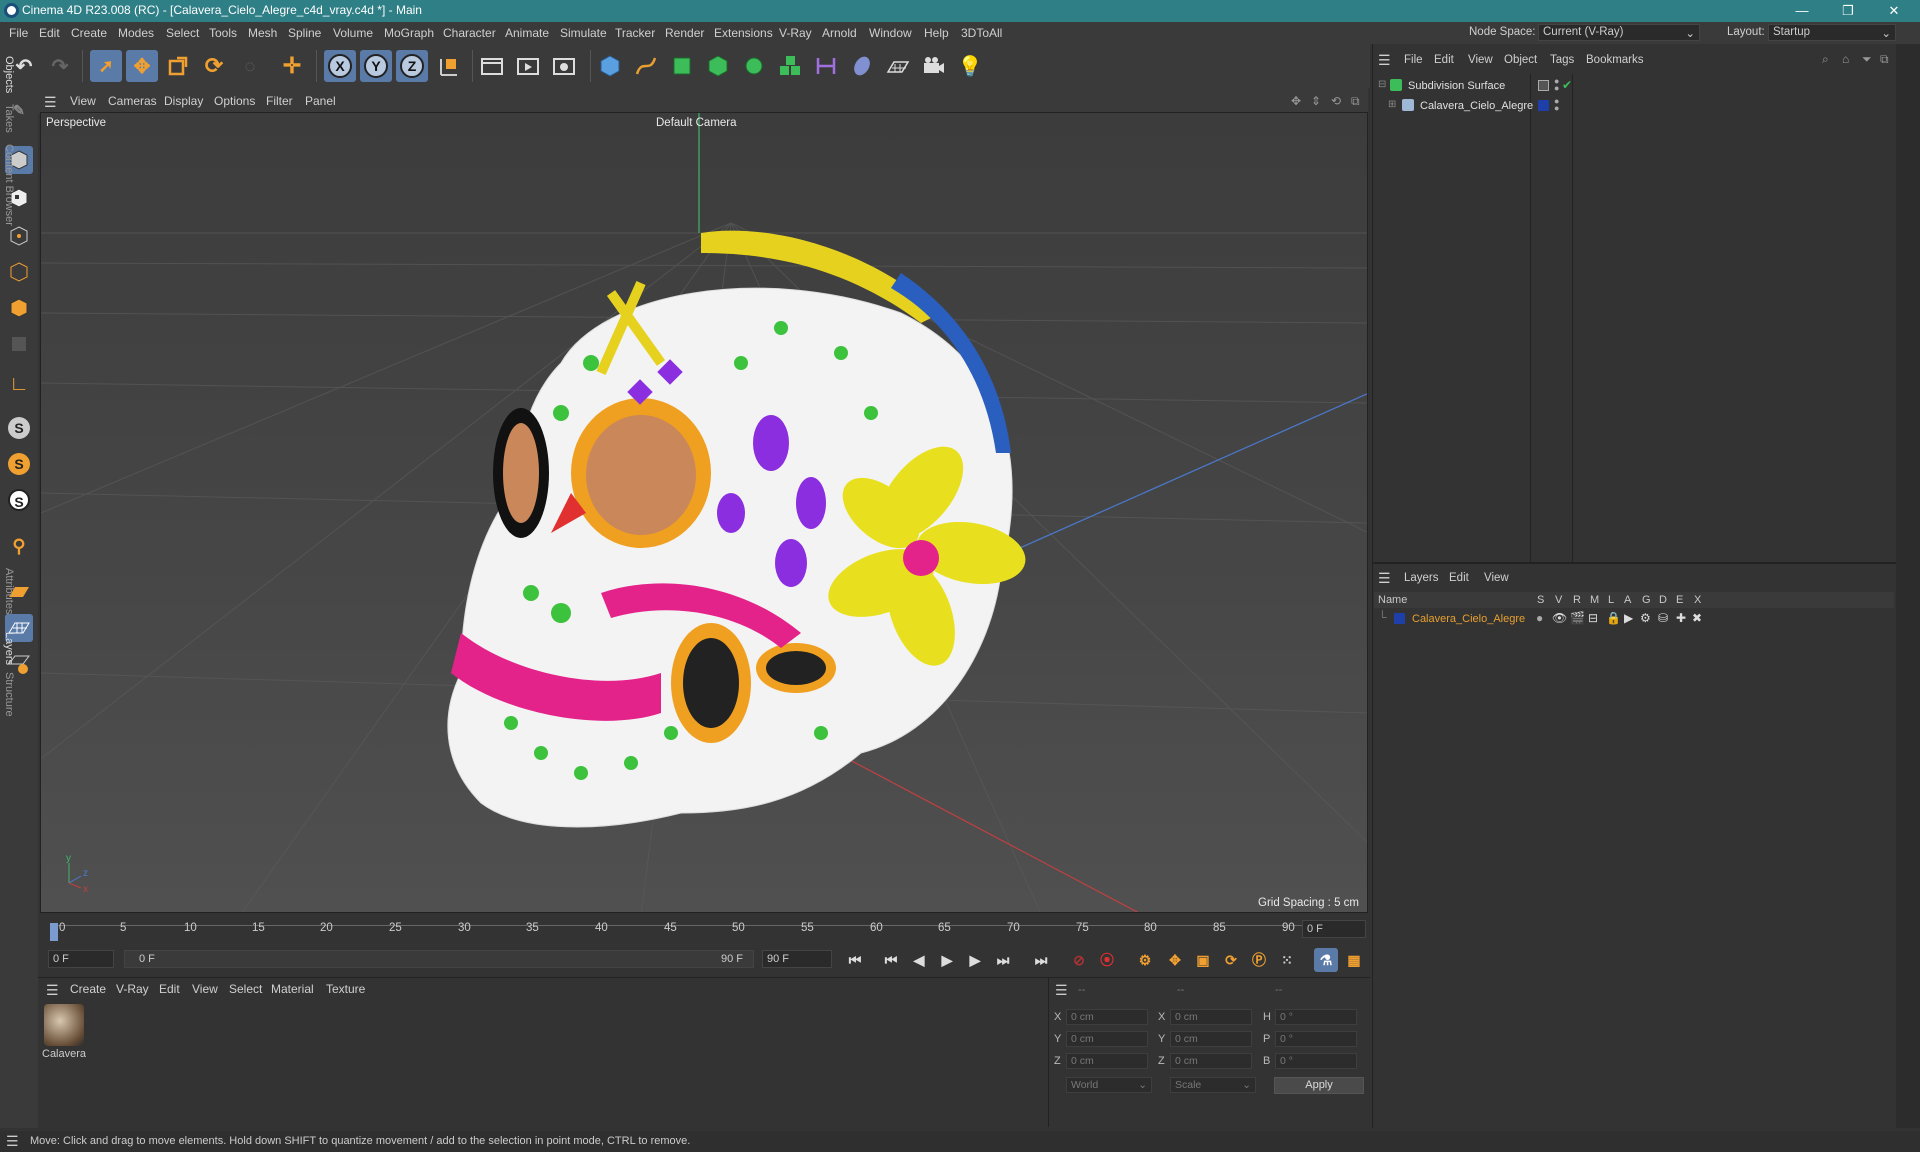 The height and width of the screenshot is (1152, 1920). What do you see at coordinates (970, 66) in the screenshot?
I see `light-bulb-icon: 💡` at bounding box center [970, 66].